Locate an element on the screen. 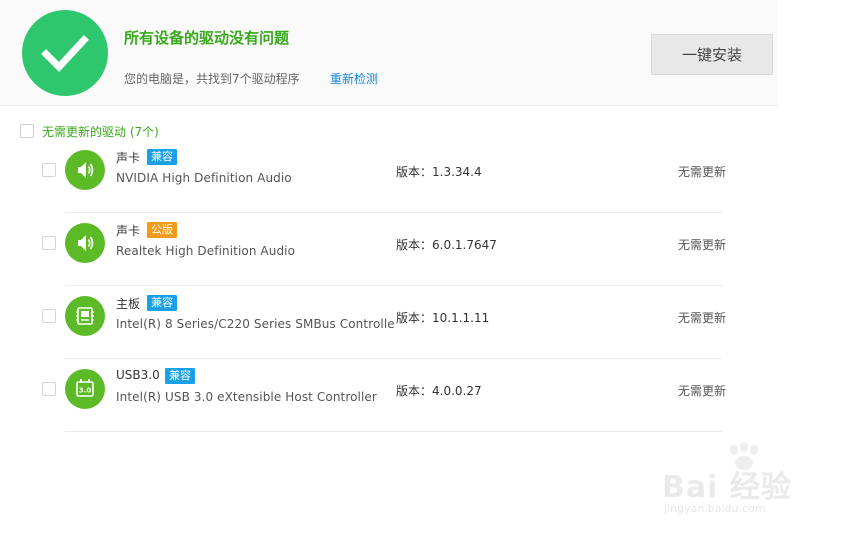  driver-category: USB3.0 is located at coordinates (138, 375).